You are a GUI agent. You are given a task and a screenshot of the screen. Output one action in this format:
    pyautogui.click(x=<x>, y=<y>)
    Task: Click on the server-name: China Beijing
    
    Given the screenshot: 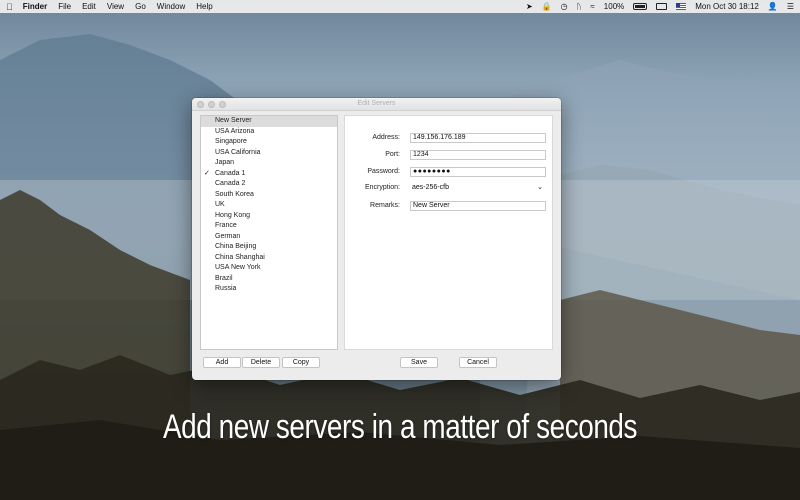 What is the action you would take?
    pyautogui.click(x=236, y=246)
    